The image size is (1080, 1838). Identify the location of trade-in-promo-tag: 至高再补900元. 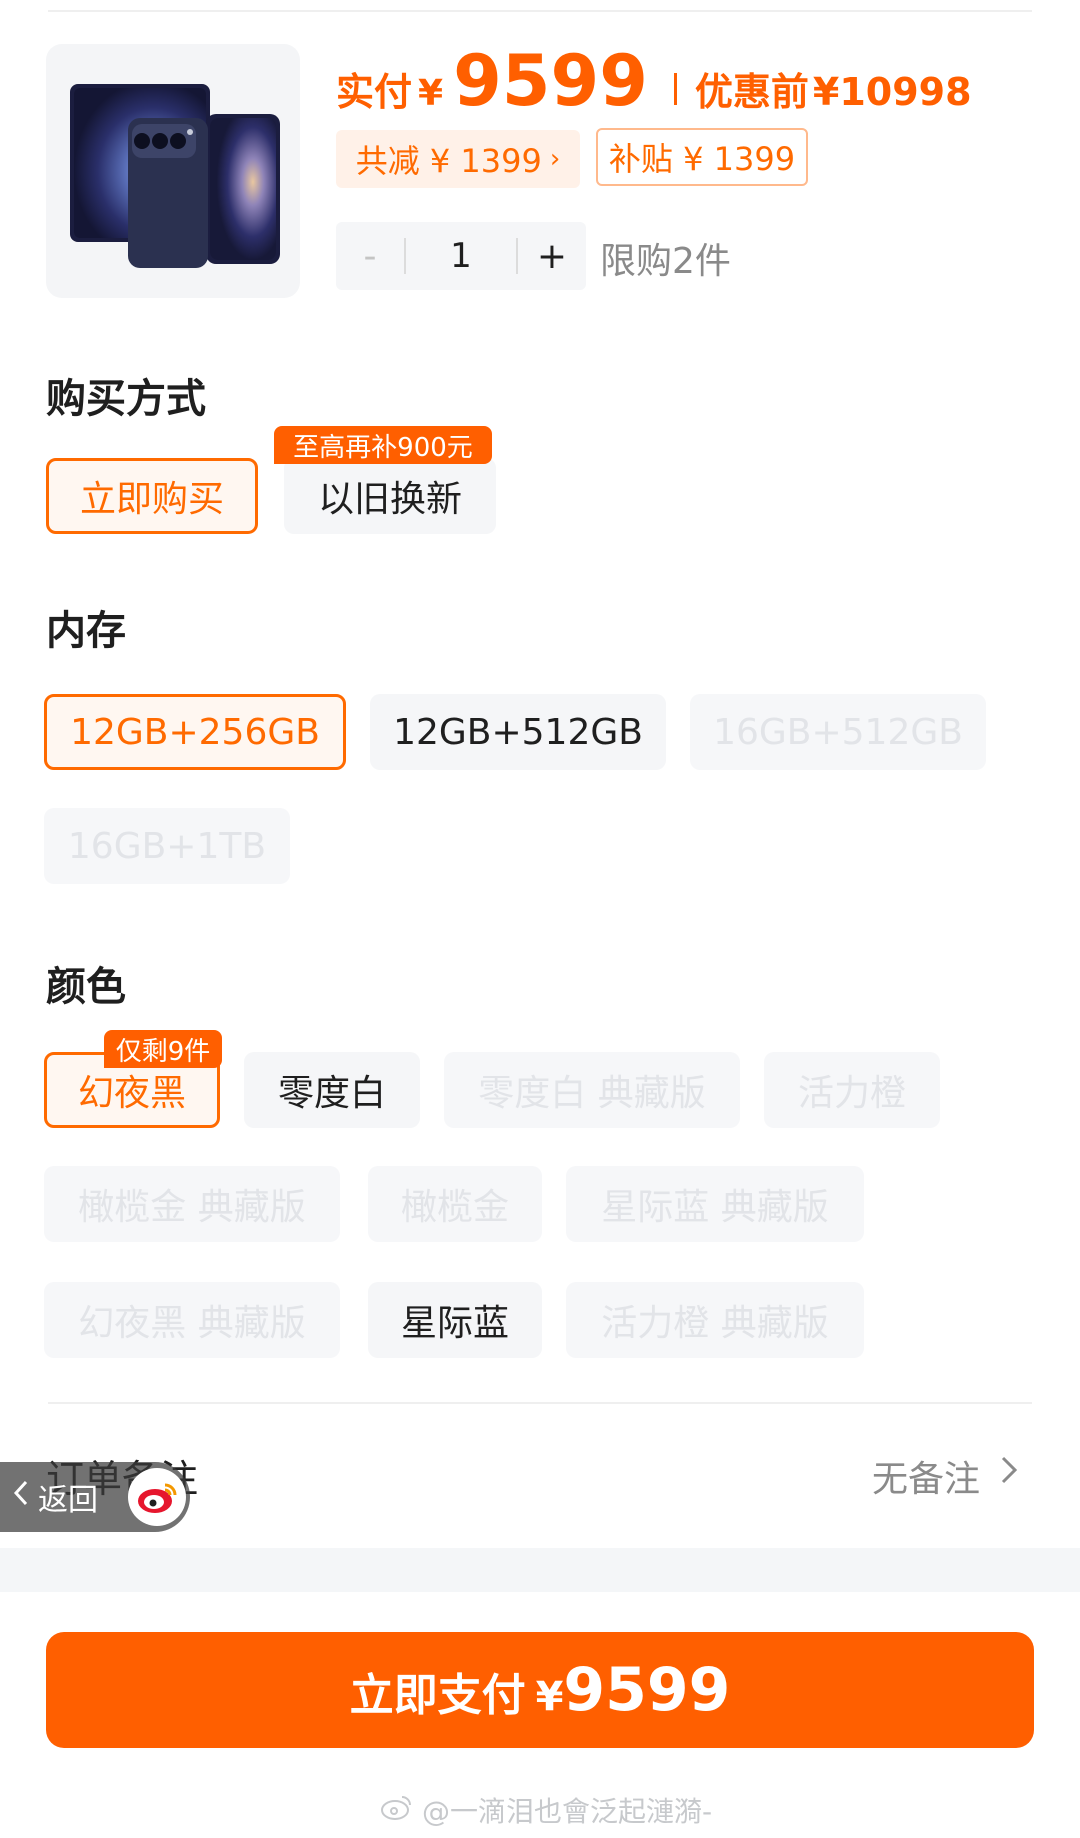
(383, 445).